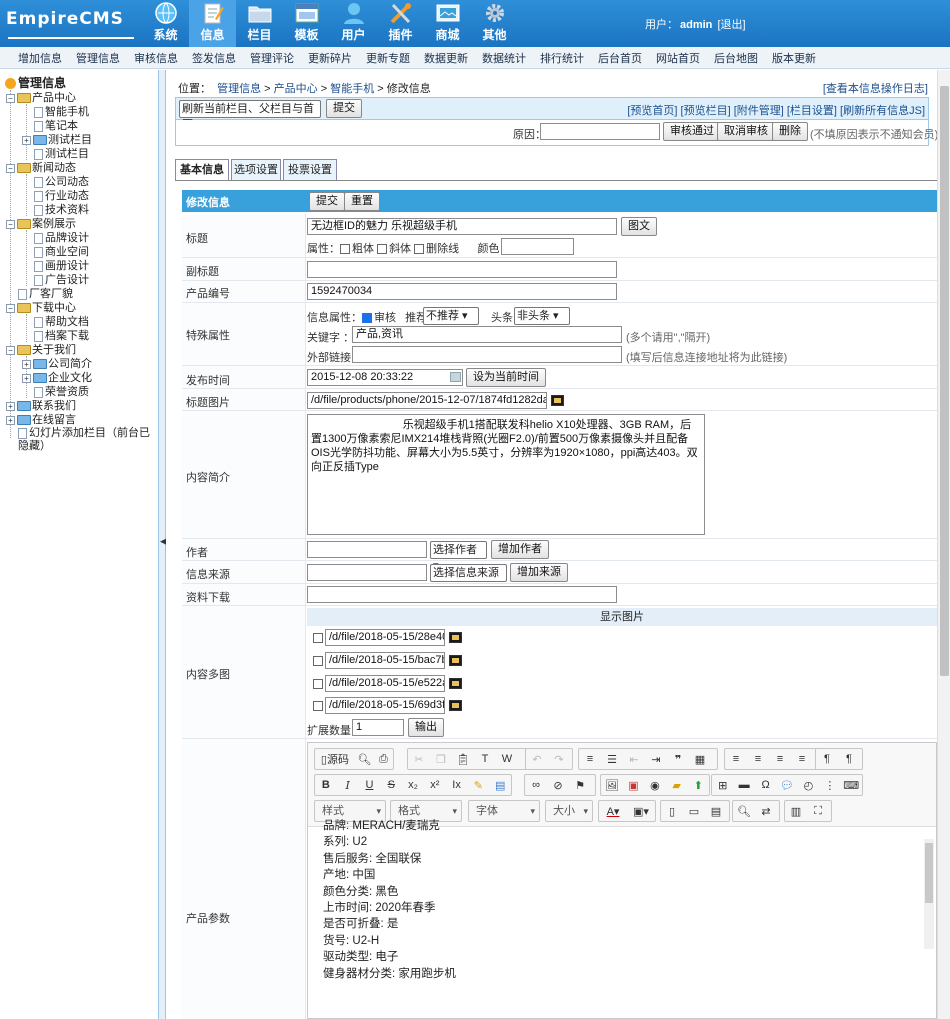 This screenshot has height=1019, width=950. What do you see at coordinates (758, 759) in the screenshot?
I see `align-center-icon: ≡` at bounding box center [758, 759].